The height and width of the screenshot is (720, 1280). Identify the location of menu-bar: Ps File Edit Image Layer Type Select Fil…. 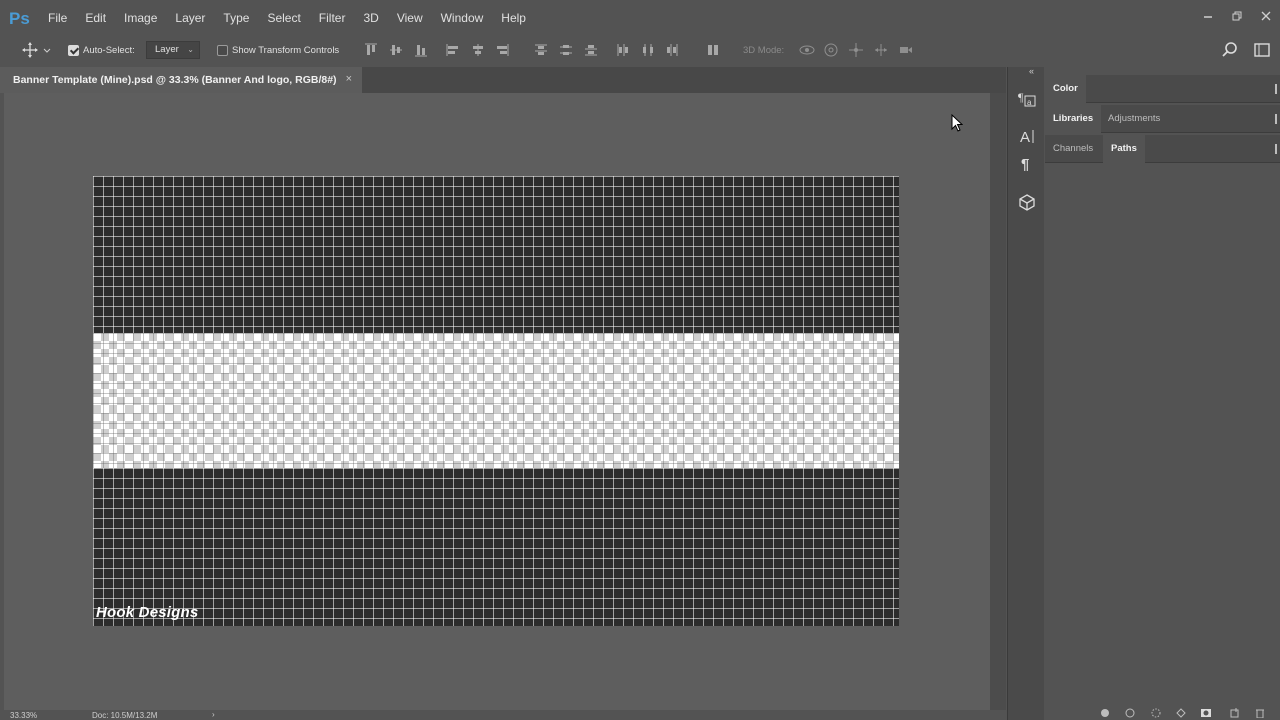
(640, 18).